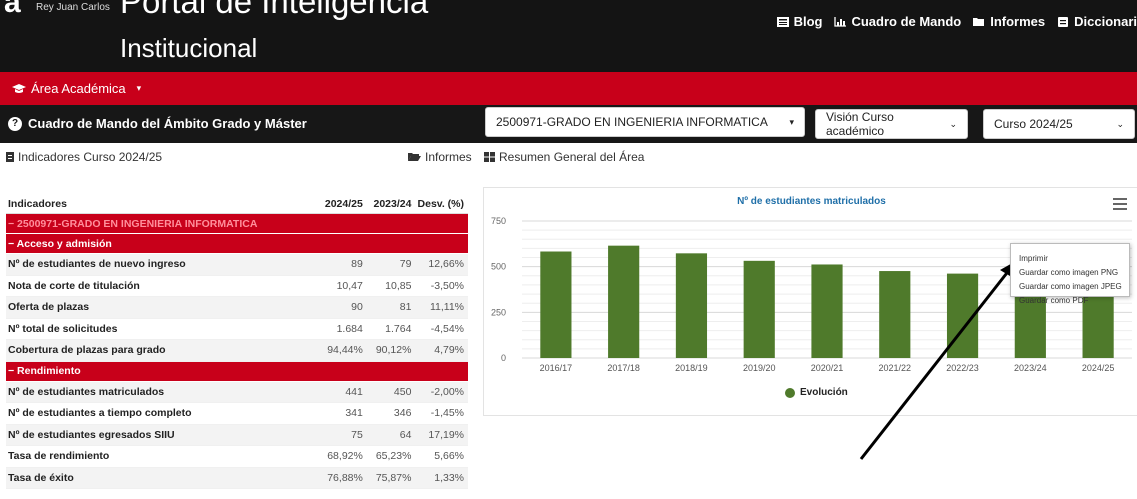 The image size is (1137, 499). Describe the element at coordinates (189, 48) in the screenshot. I see `portal-title-line2: Institucional` at that location.